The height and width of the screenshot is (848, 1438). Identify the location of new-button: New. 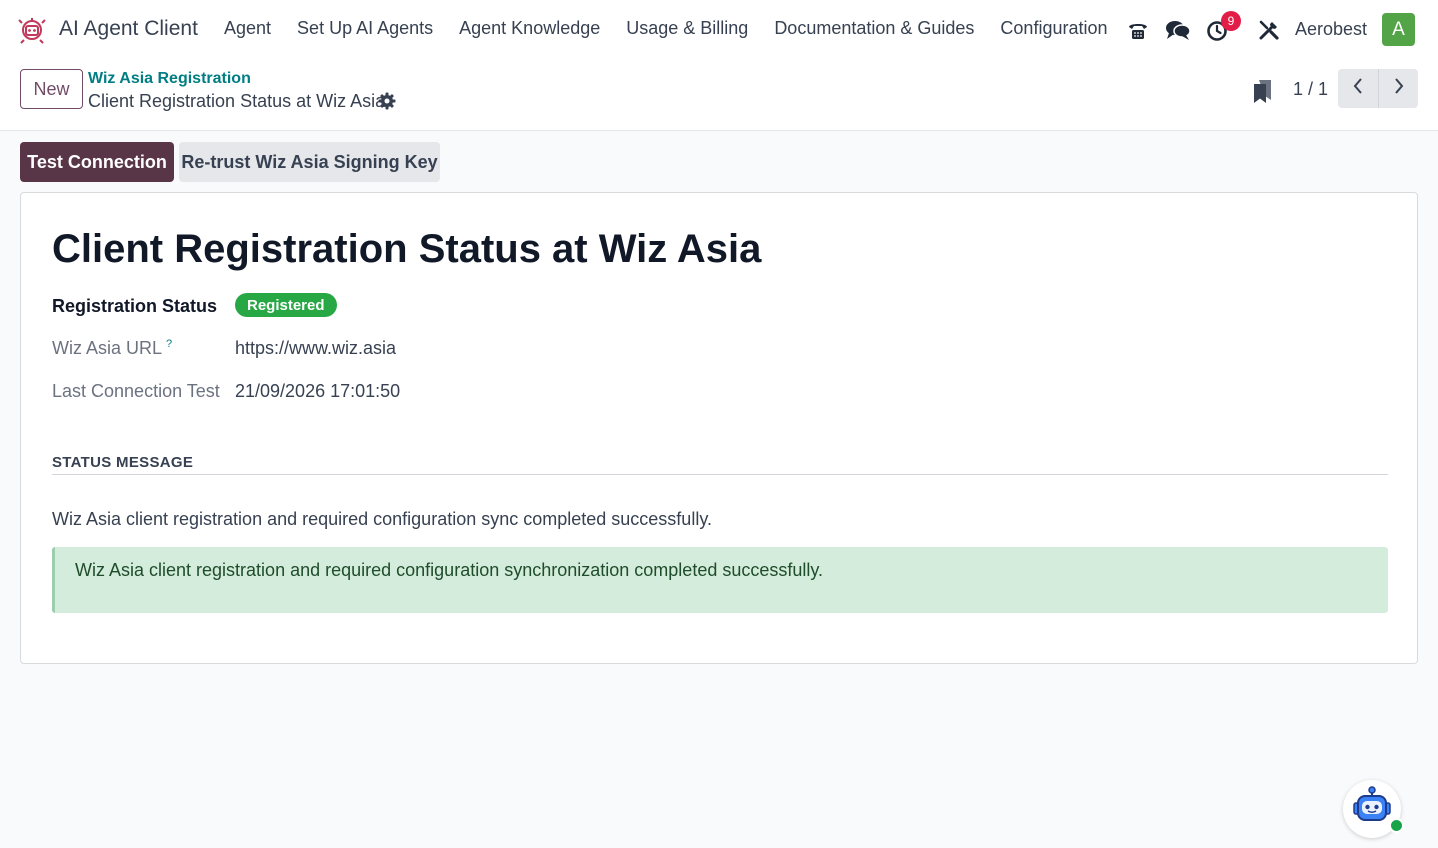
(51, 89).